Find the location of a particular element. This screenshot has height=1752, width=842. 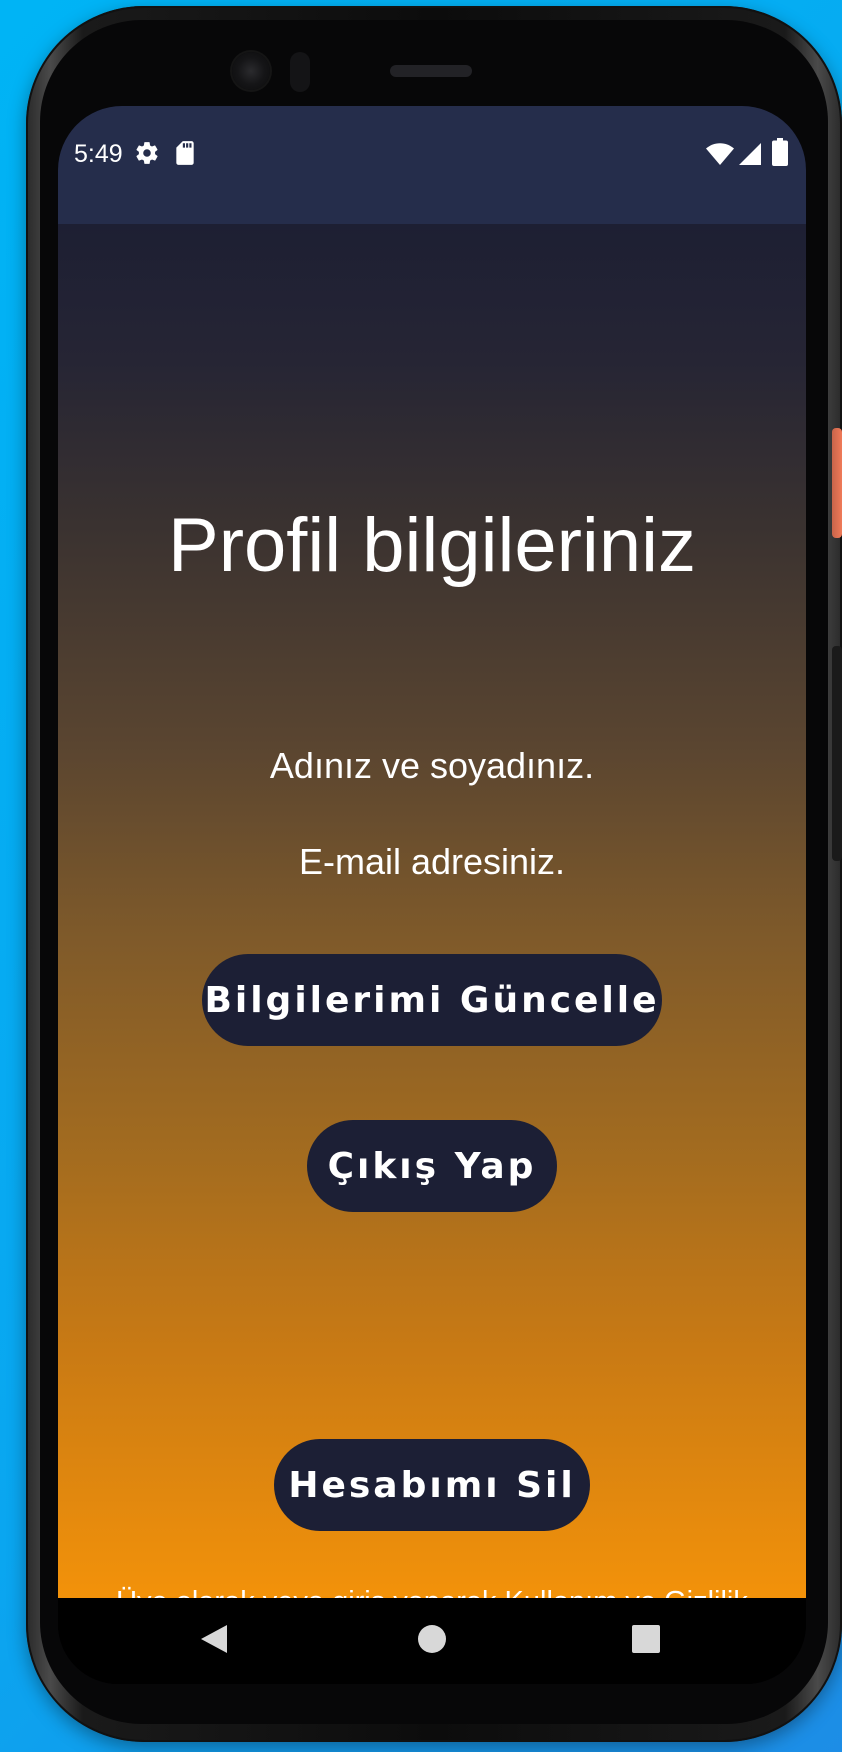

recents-icon is located at coordinates (646, 1641).